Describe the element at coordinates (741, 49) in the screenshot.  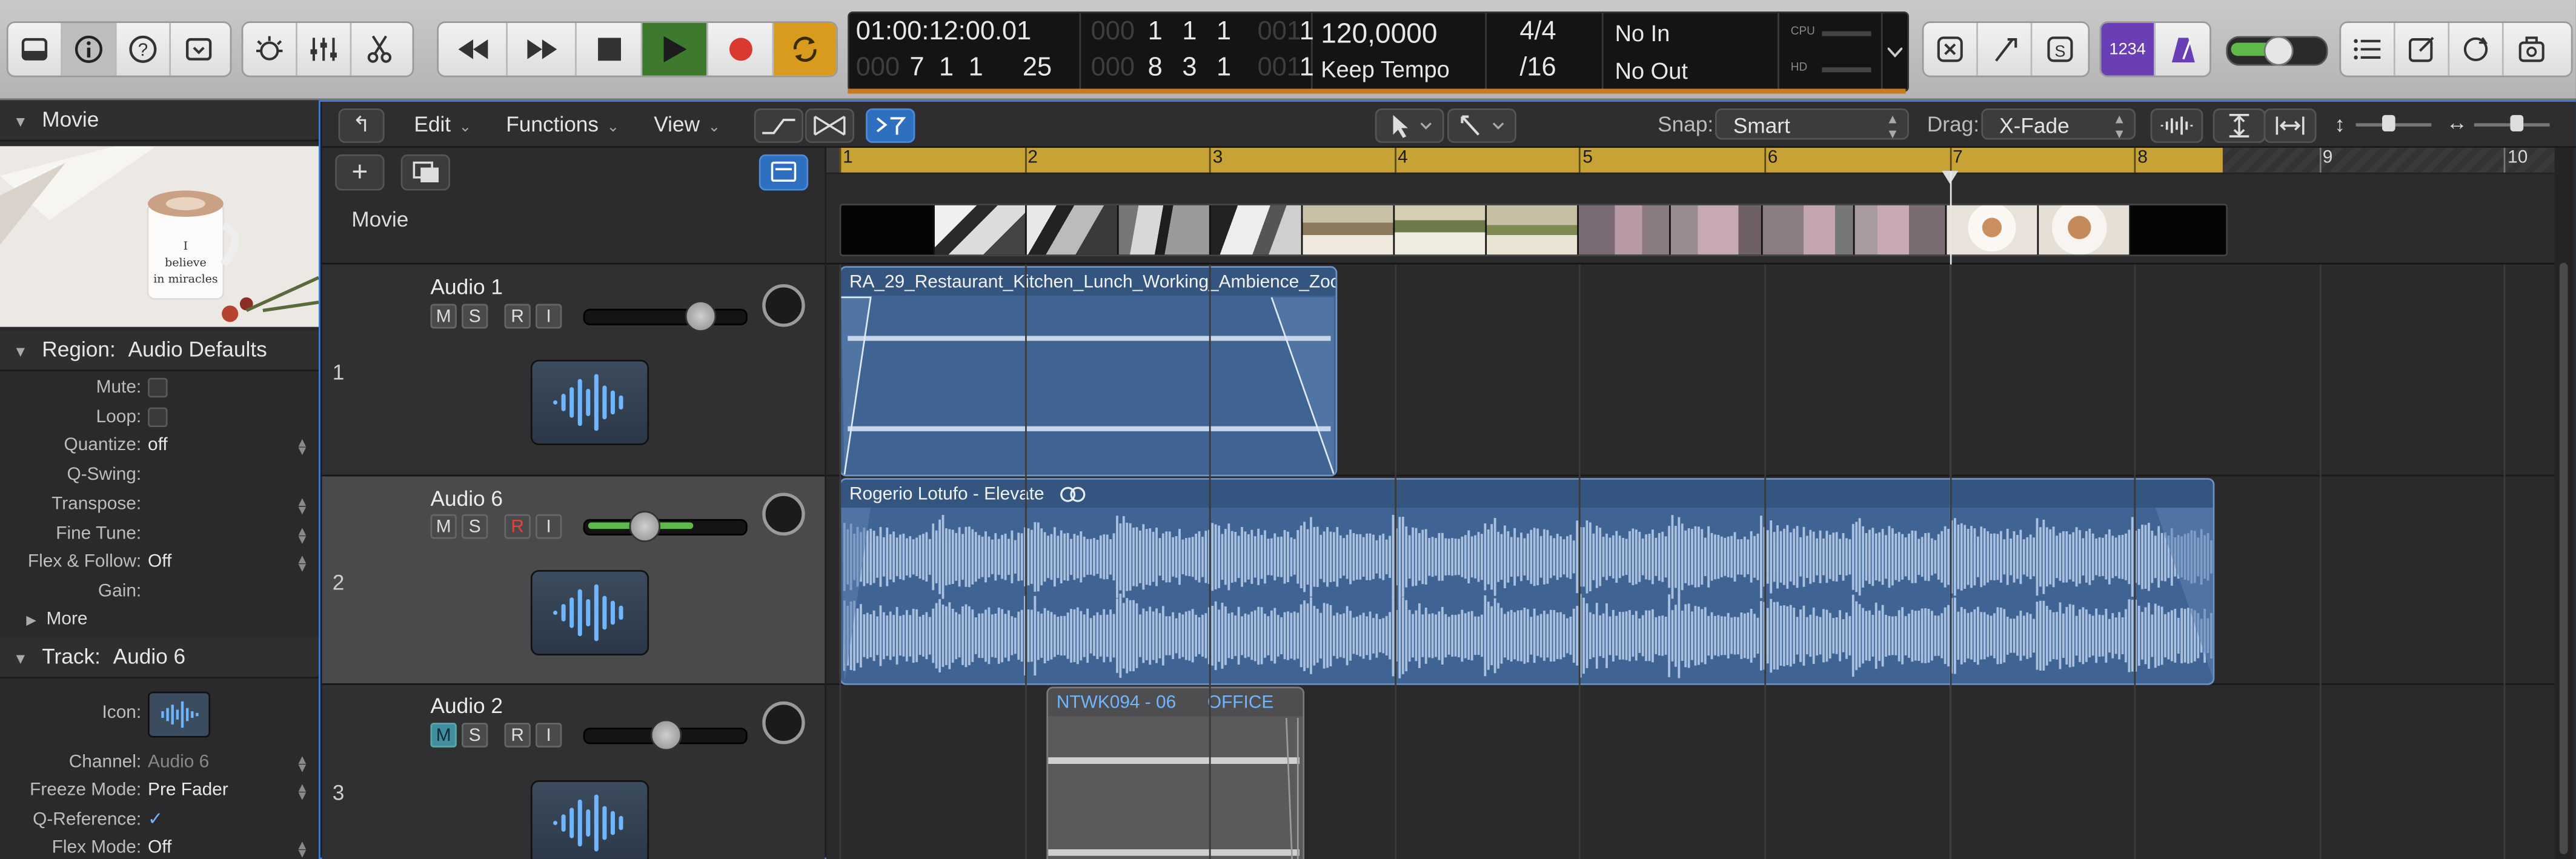
I see `record-button` at that location.